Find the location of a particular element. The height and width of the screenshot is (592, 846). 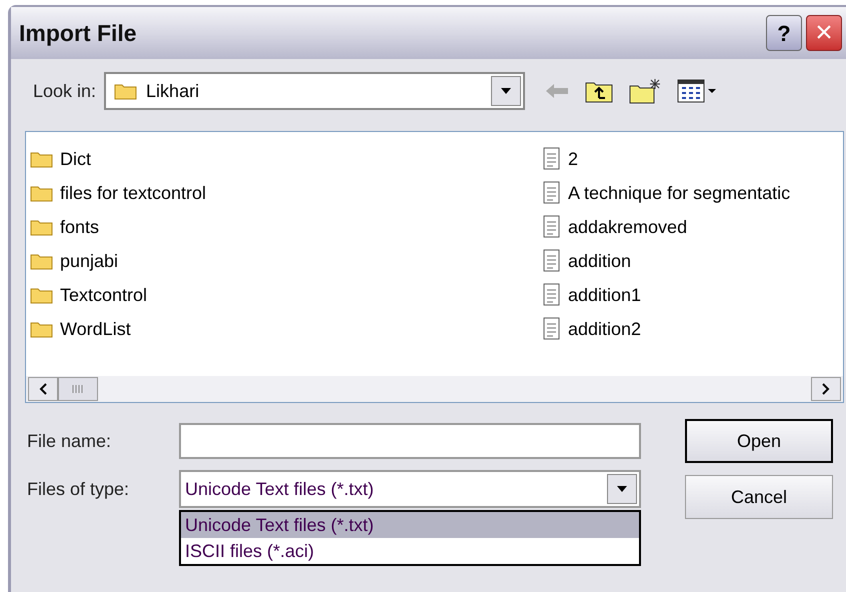

scroll-thumb is located at coordinates (78, 389).